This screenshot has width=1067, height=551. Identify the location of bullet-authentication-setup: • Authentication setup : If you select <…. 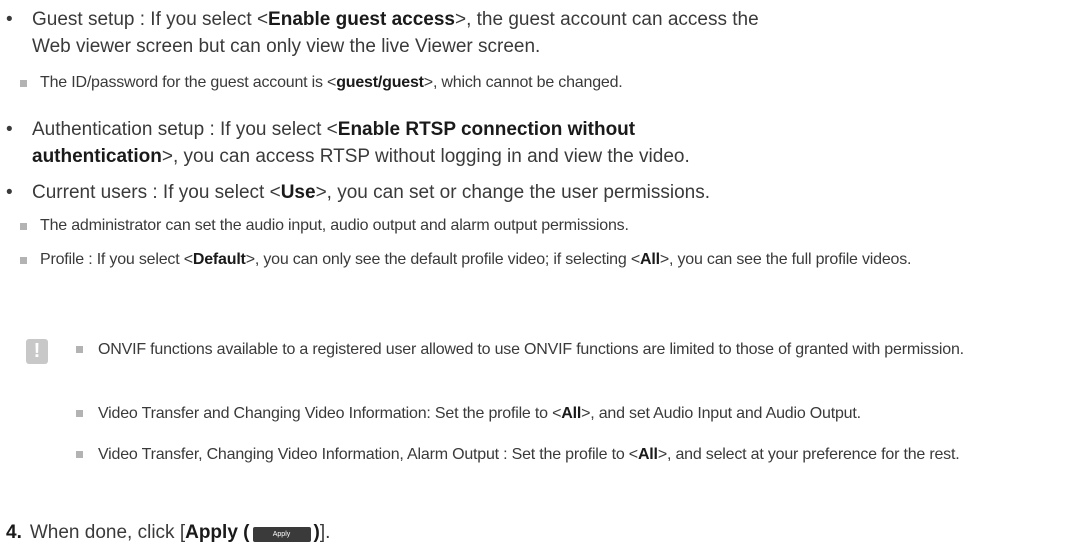
(396, 143).